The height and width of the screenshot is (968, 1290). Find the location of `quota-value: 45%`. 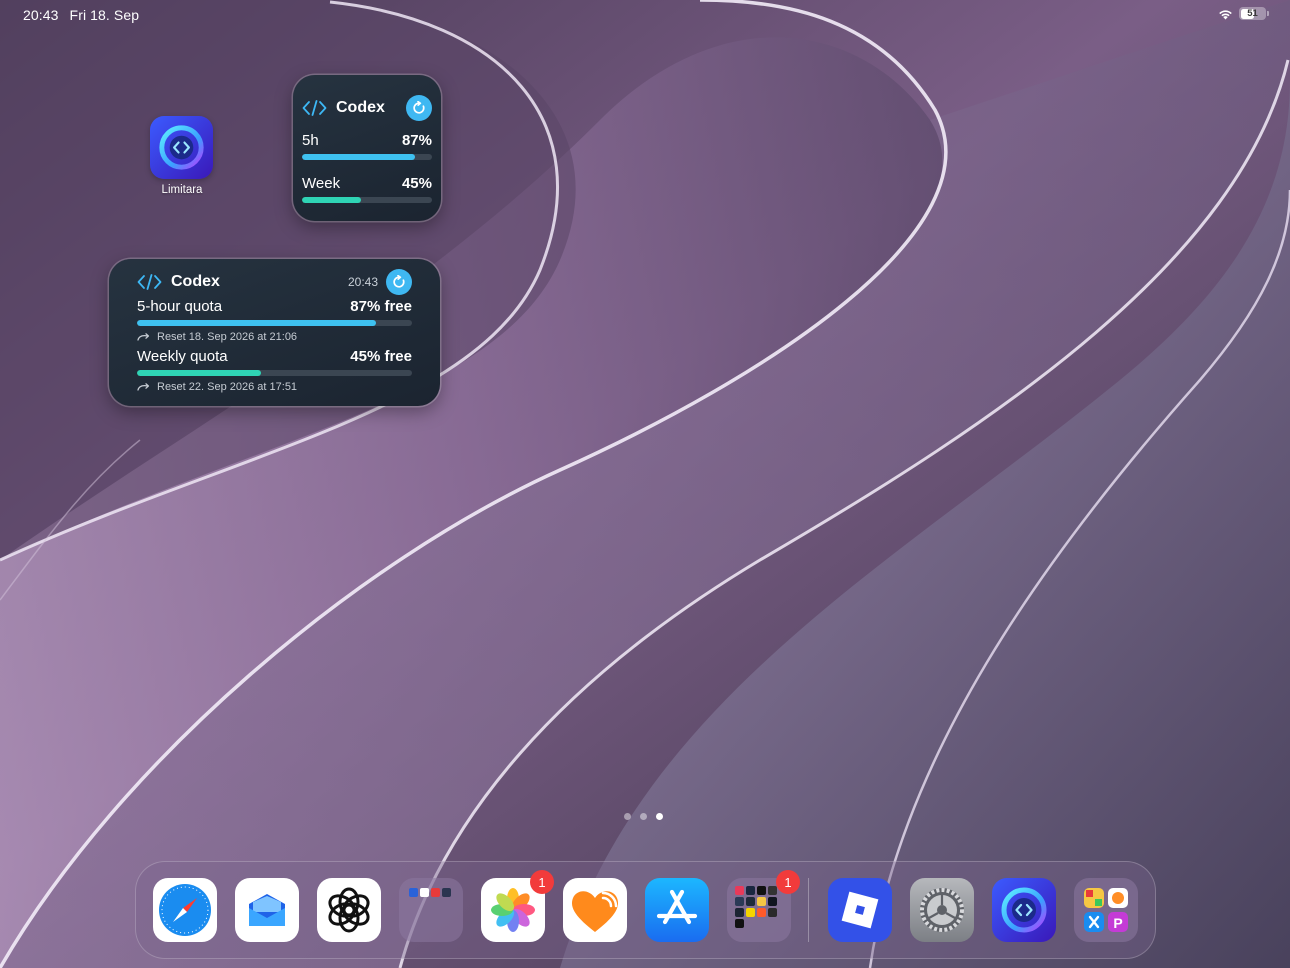

quota-value: 45% is located at coordinates (416, 183).